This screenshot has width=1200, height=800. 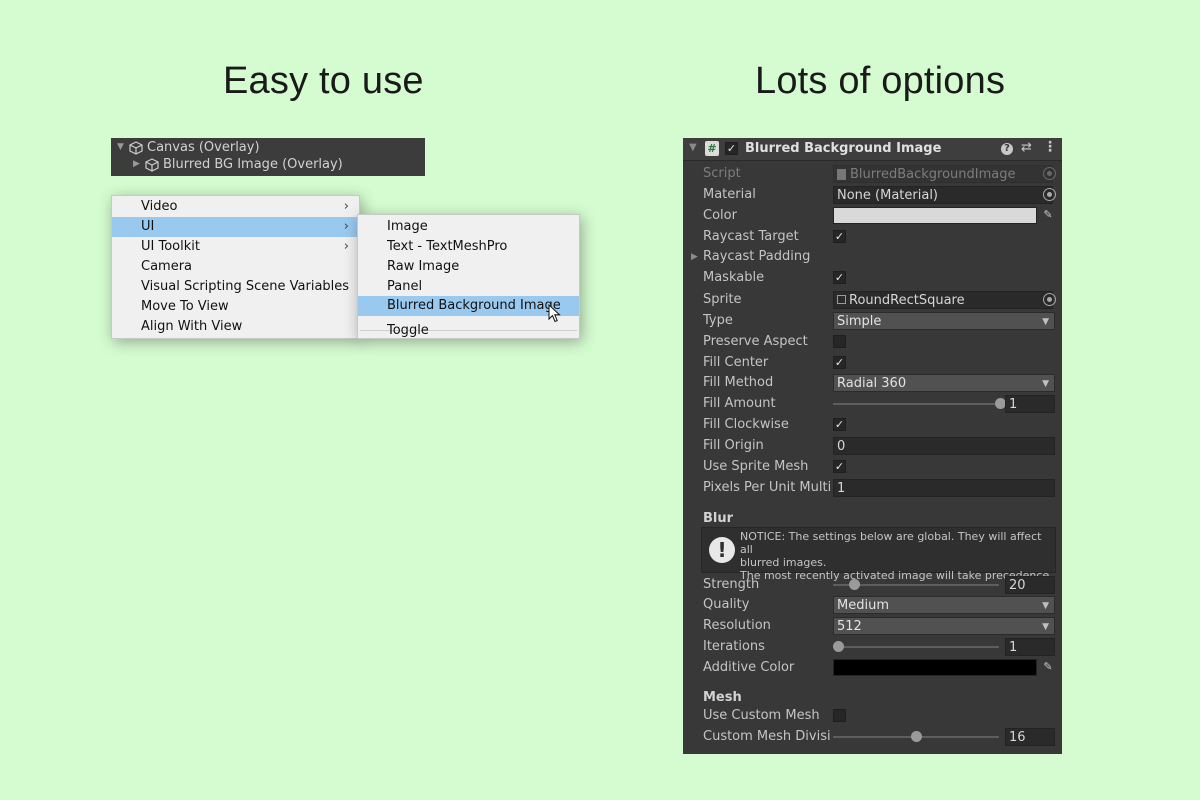 I want to click on component-title: Blurred Background Image, so click(x=843, y=148).